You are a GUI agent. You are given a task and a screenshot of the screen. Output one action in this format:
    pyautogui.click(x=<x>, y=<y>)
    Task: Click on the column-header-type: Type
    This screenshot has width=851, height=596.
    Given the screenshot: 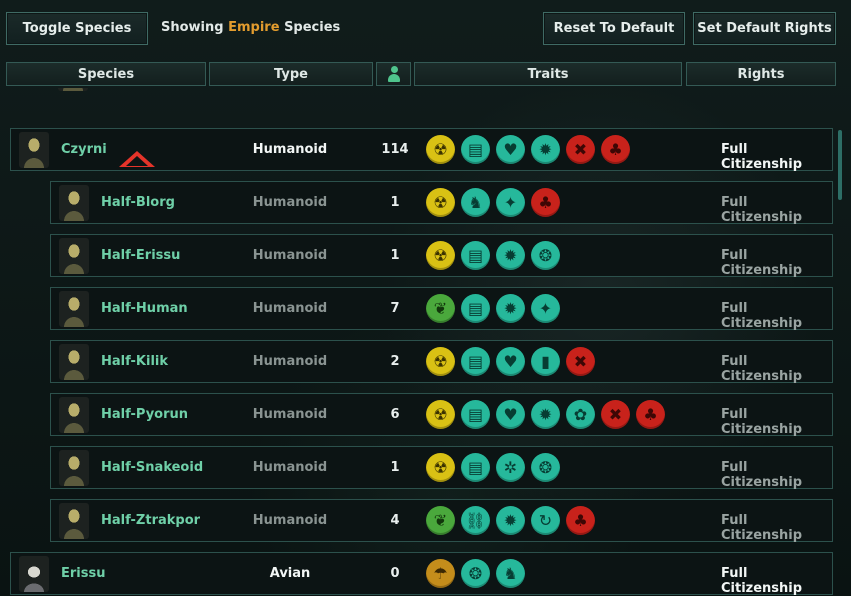 What is the action you would take?
    pyautogui.click(x=291, y=74)
    